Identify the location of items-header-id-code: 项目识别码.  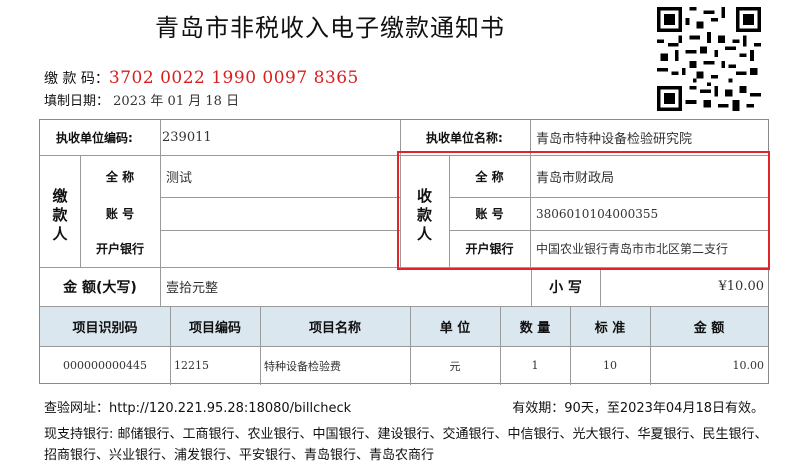
(105, 328).